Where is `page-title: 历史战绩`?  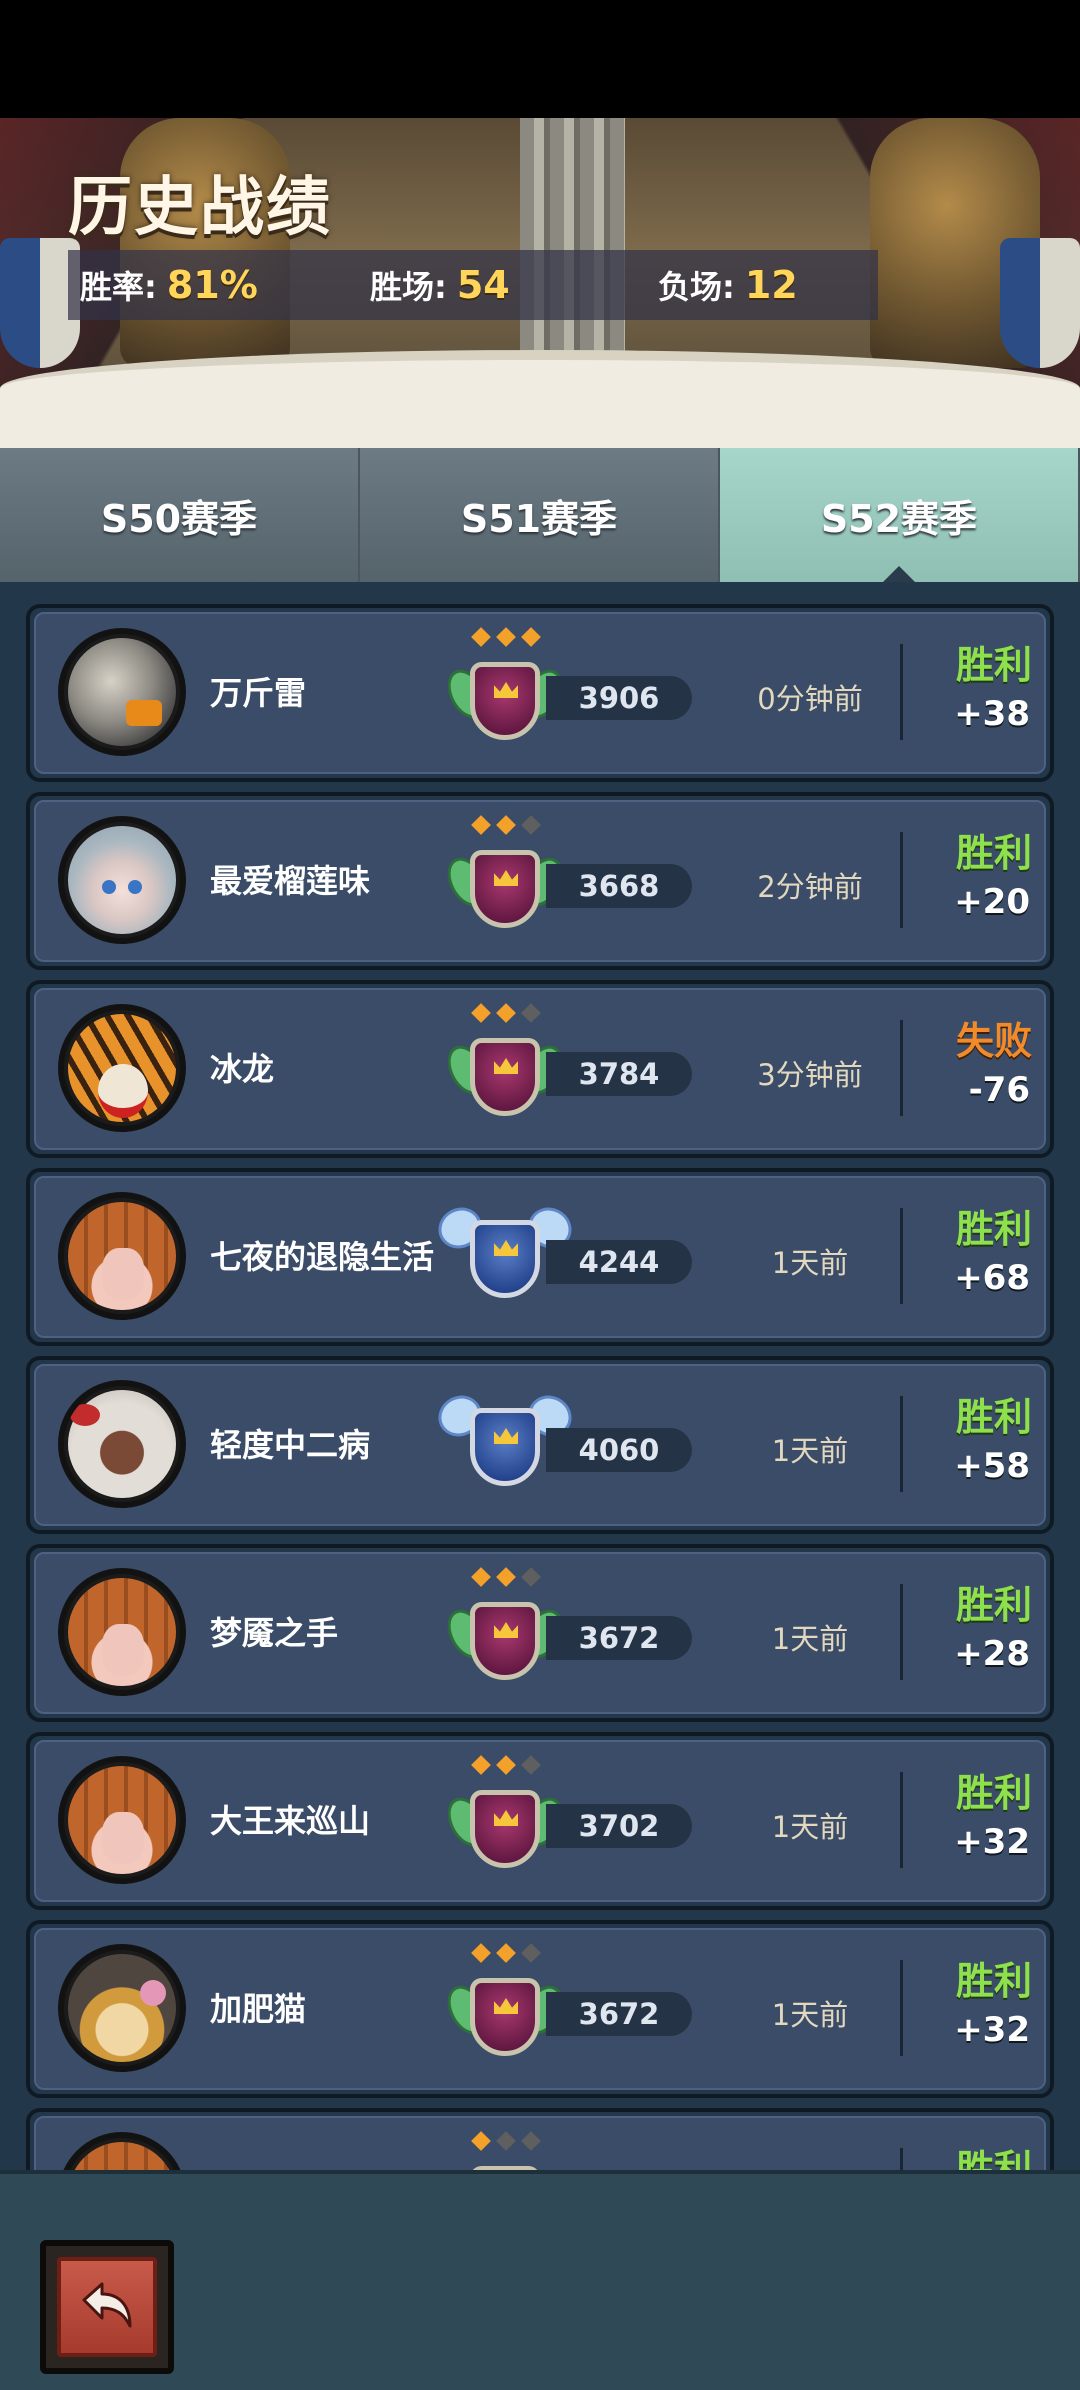
page-title: 历史战绩 is located at coordinates (200, 208).